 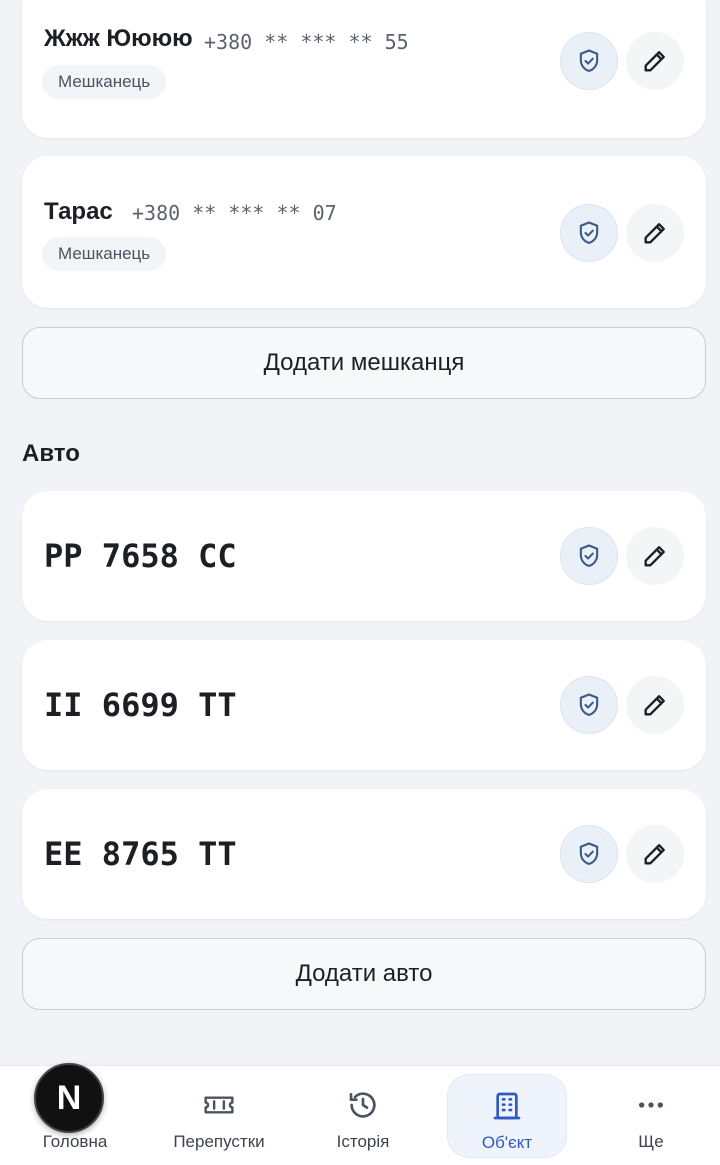 I want to click on car-plate: II 6699 TT, so click(x=140, y=705).